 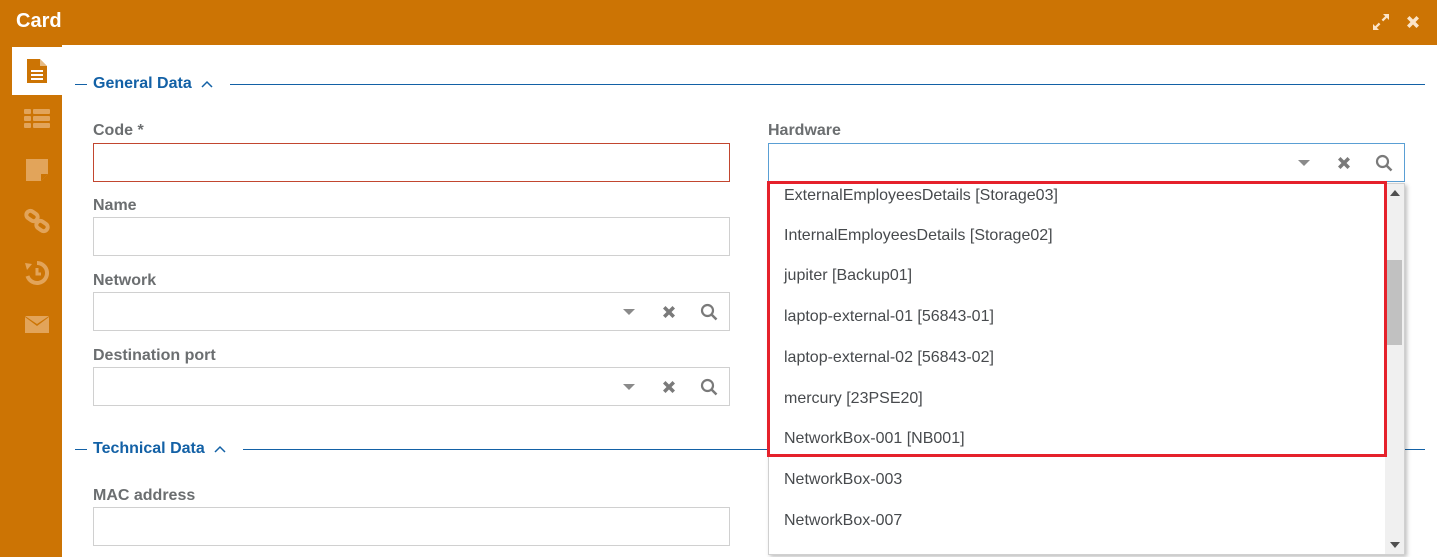 I want to click on hardware-option: laptop-external-01 [56843-01], so click(x=889, y=317).